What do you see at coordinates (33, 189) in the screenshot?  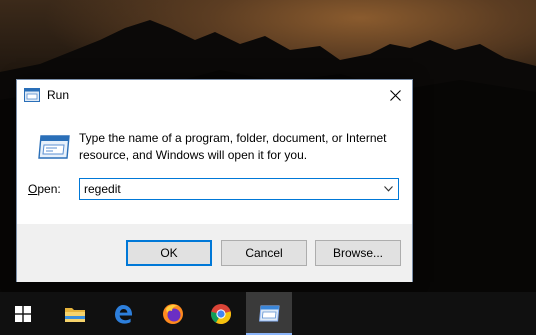 I see `open-label-mnemonic: O` at bounding box center [33, 189].